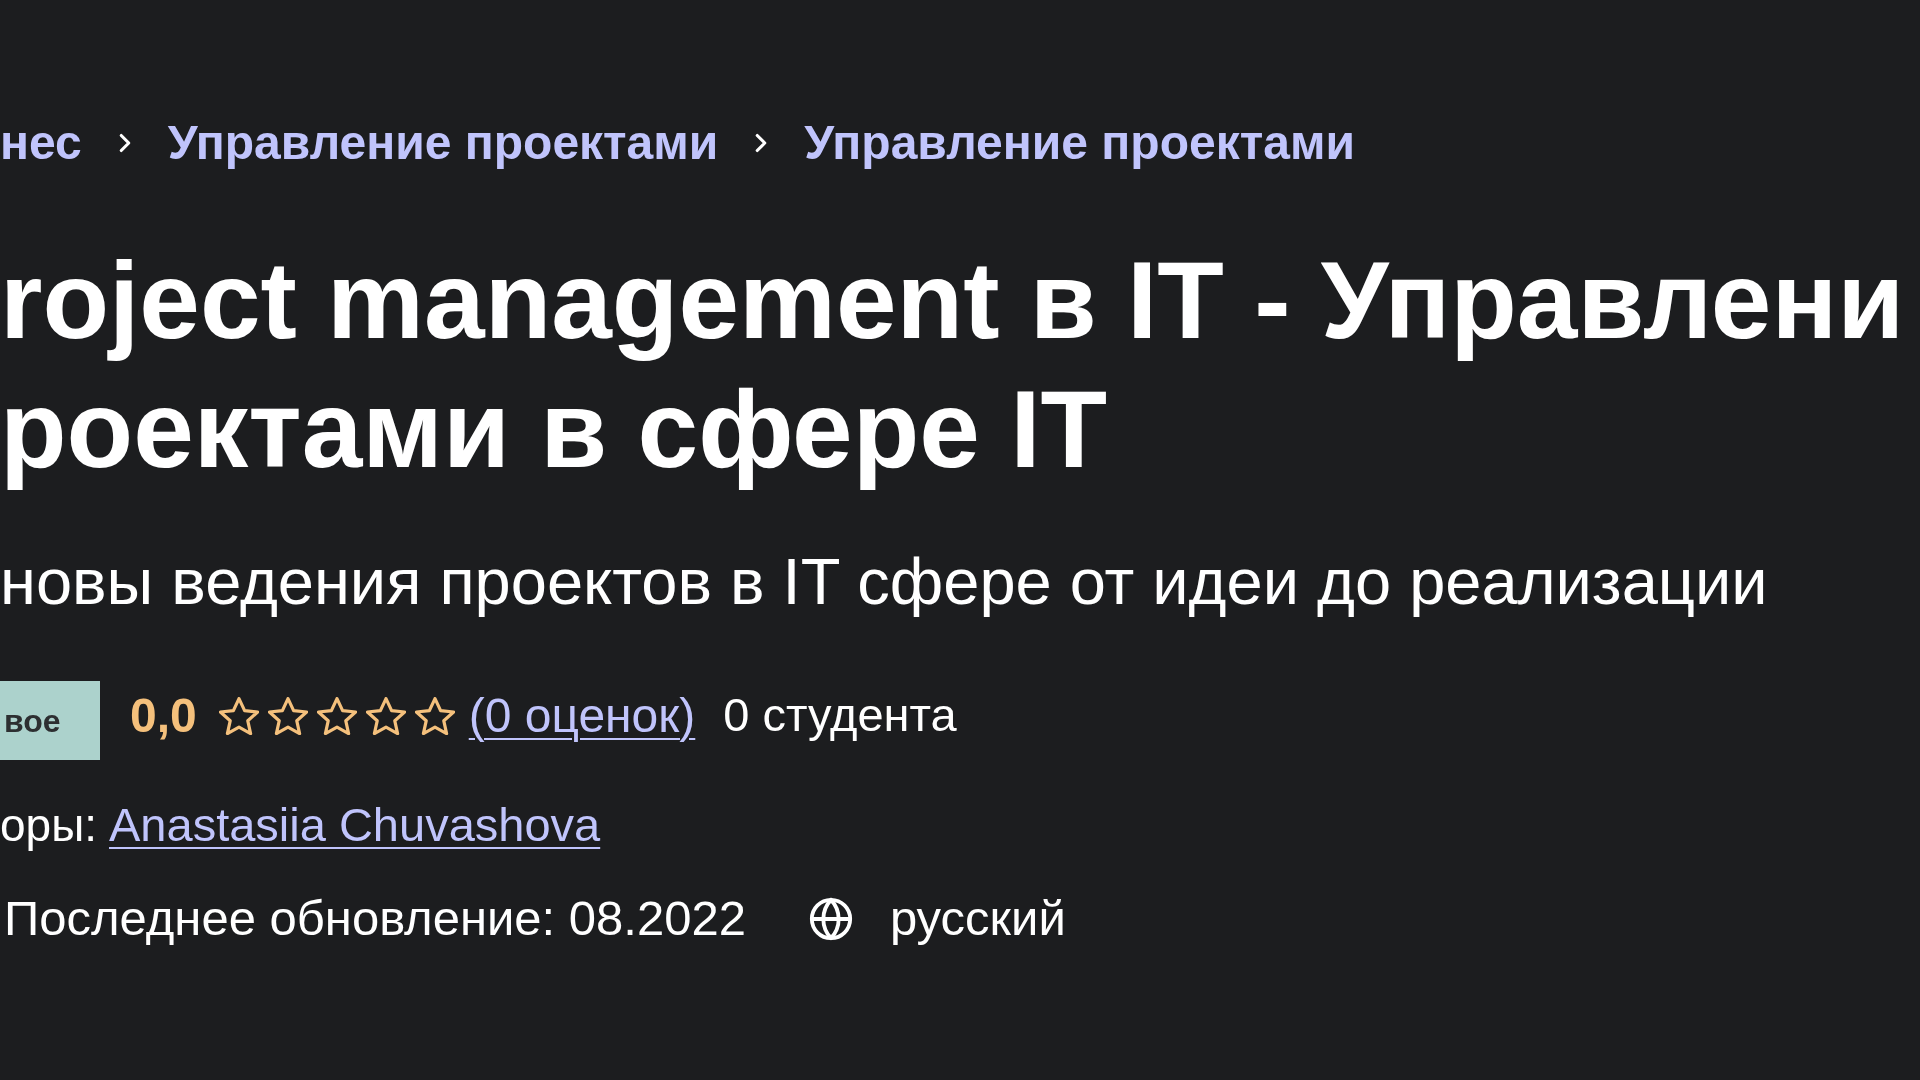 The width and height of the screenshot is (1920, 1080). What do you see at coordinates (355, 825) in the screenshot?
I see `author-link: Anastasiia Chuvashova` at bounding box center [355, 825].